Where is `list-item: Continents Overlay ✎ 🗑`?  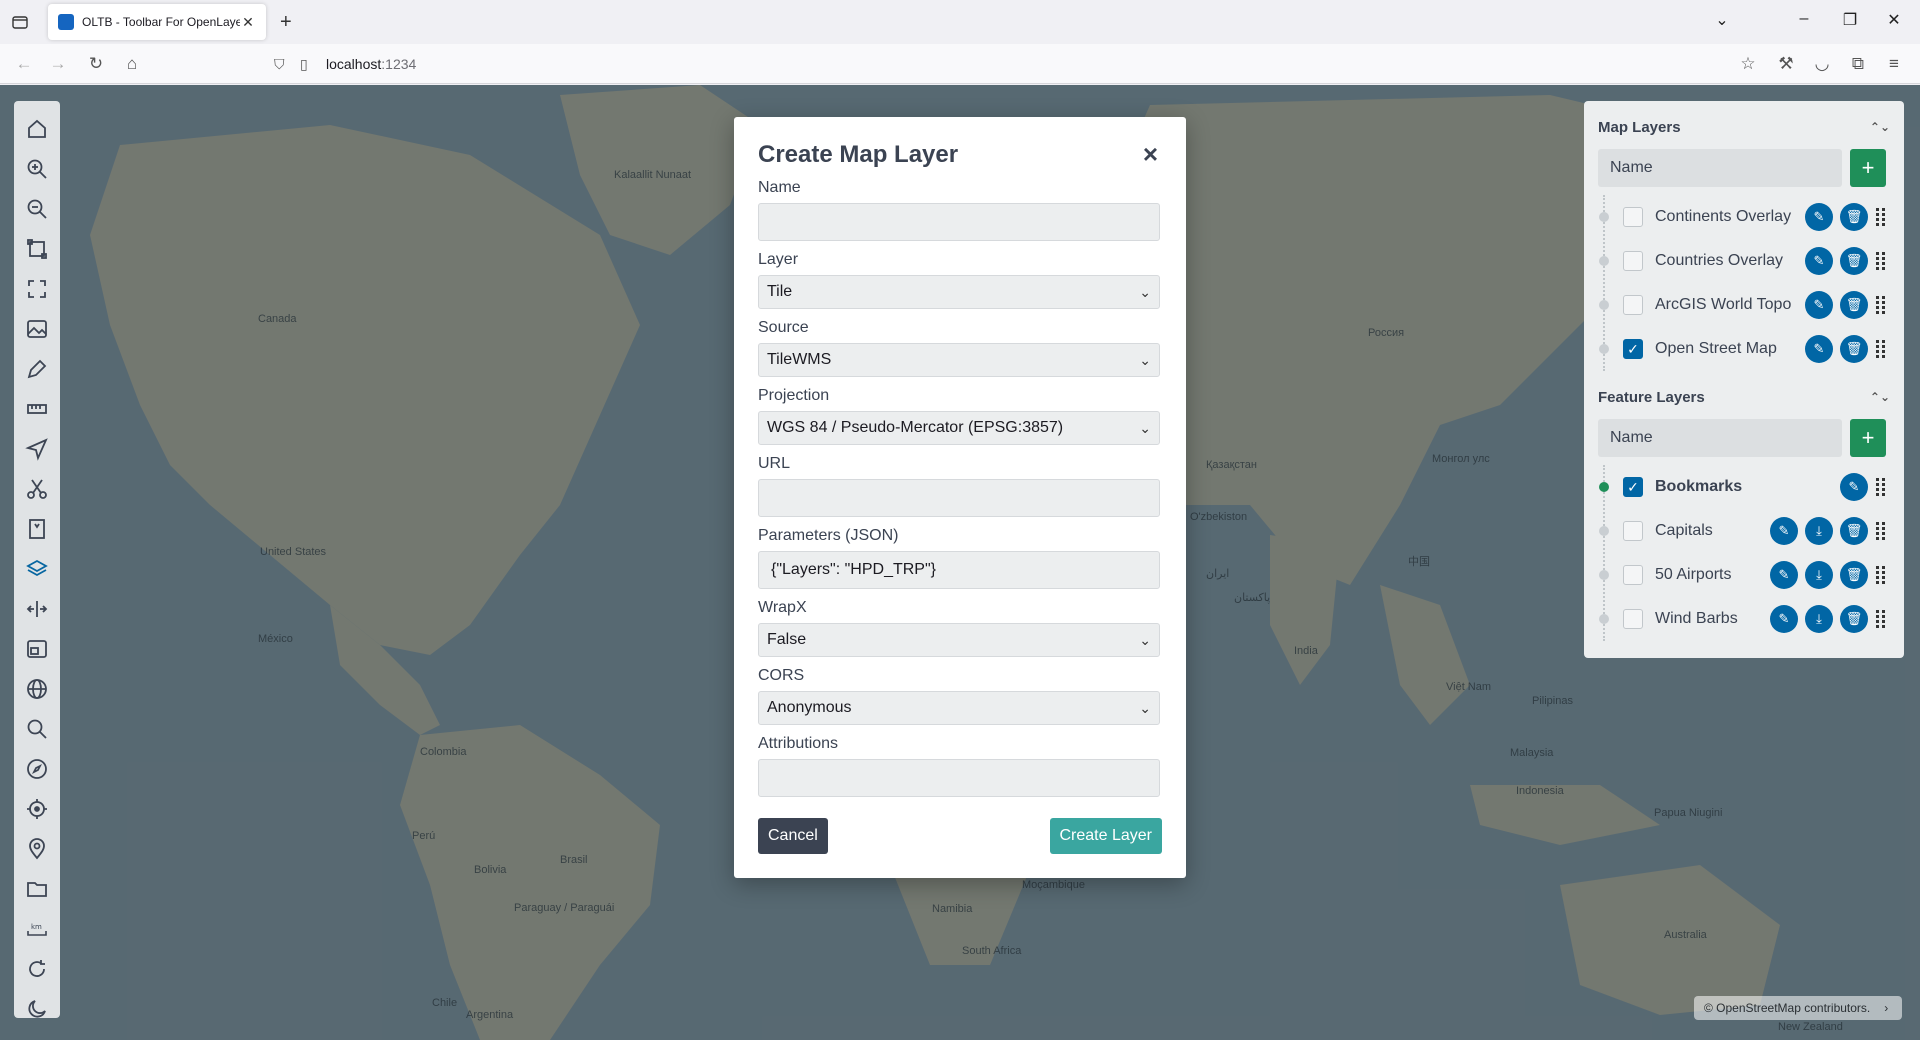 list-item: Continents Overlay ✎ 🗑 is located at coordinates (1744, 217).